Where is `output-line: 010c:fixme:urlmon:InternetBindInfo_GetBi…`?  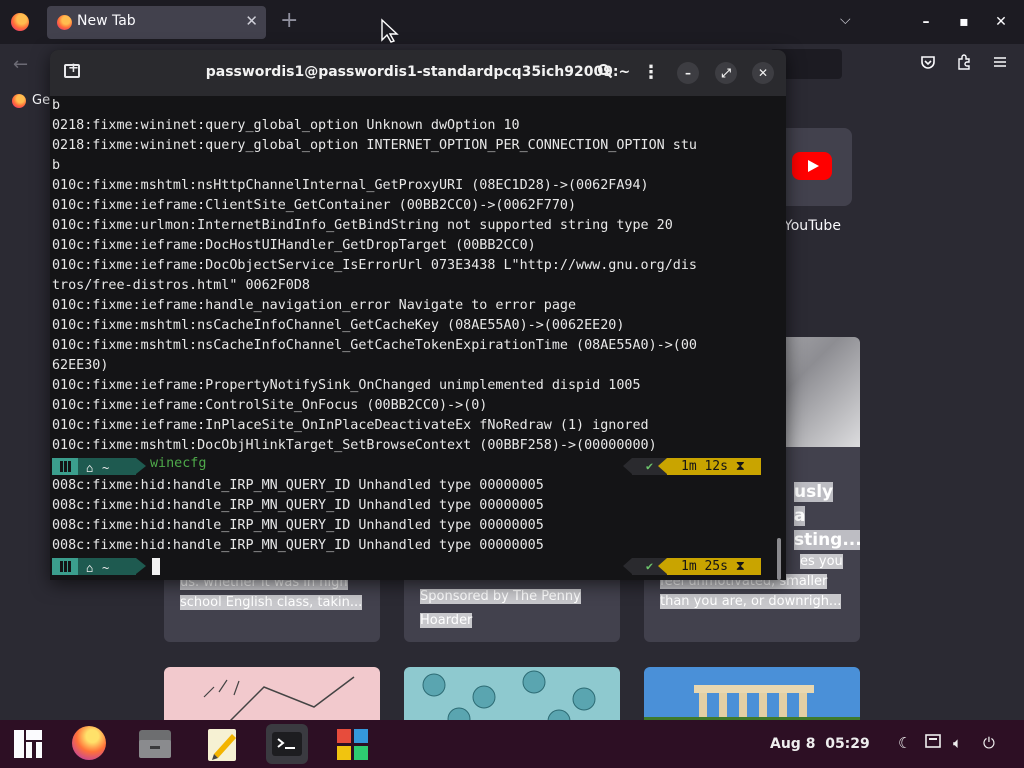
output-line: 010c:fixme:urlmon:InternetBindInfo_GetBi… is located at coordinates (362, 225).